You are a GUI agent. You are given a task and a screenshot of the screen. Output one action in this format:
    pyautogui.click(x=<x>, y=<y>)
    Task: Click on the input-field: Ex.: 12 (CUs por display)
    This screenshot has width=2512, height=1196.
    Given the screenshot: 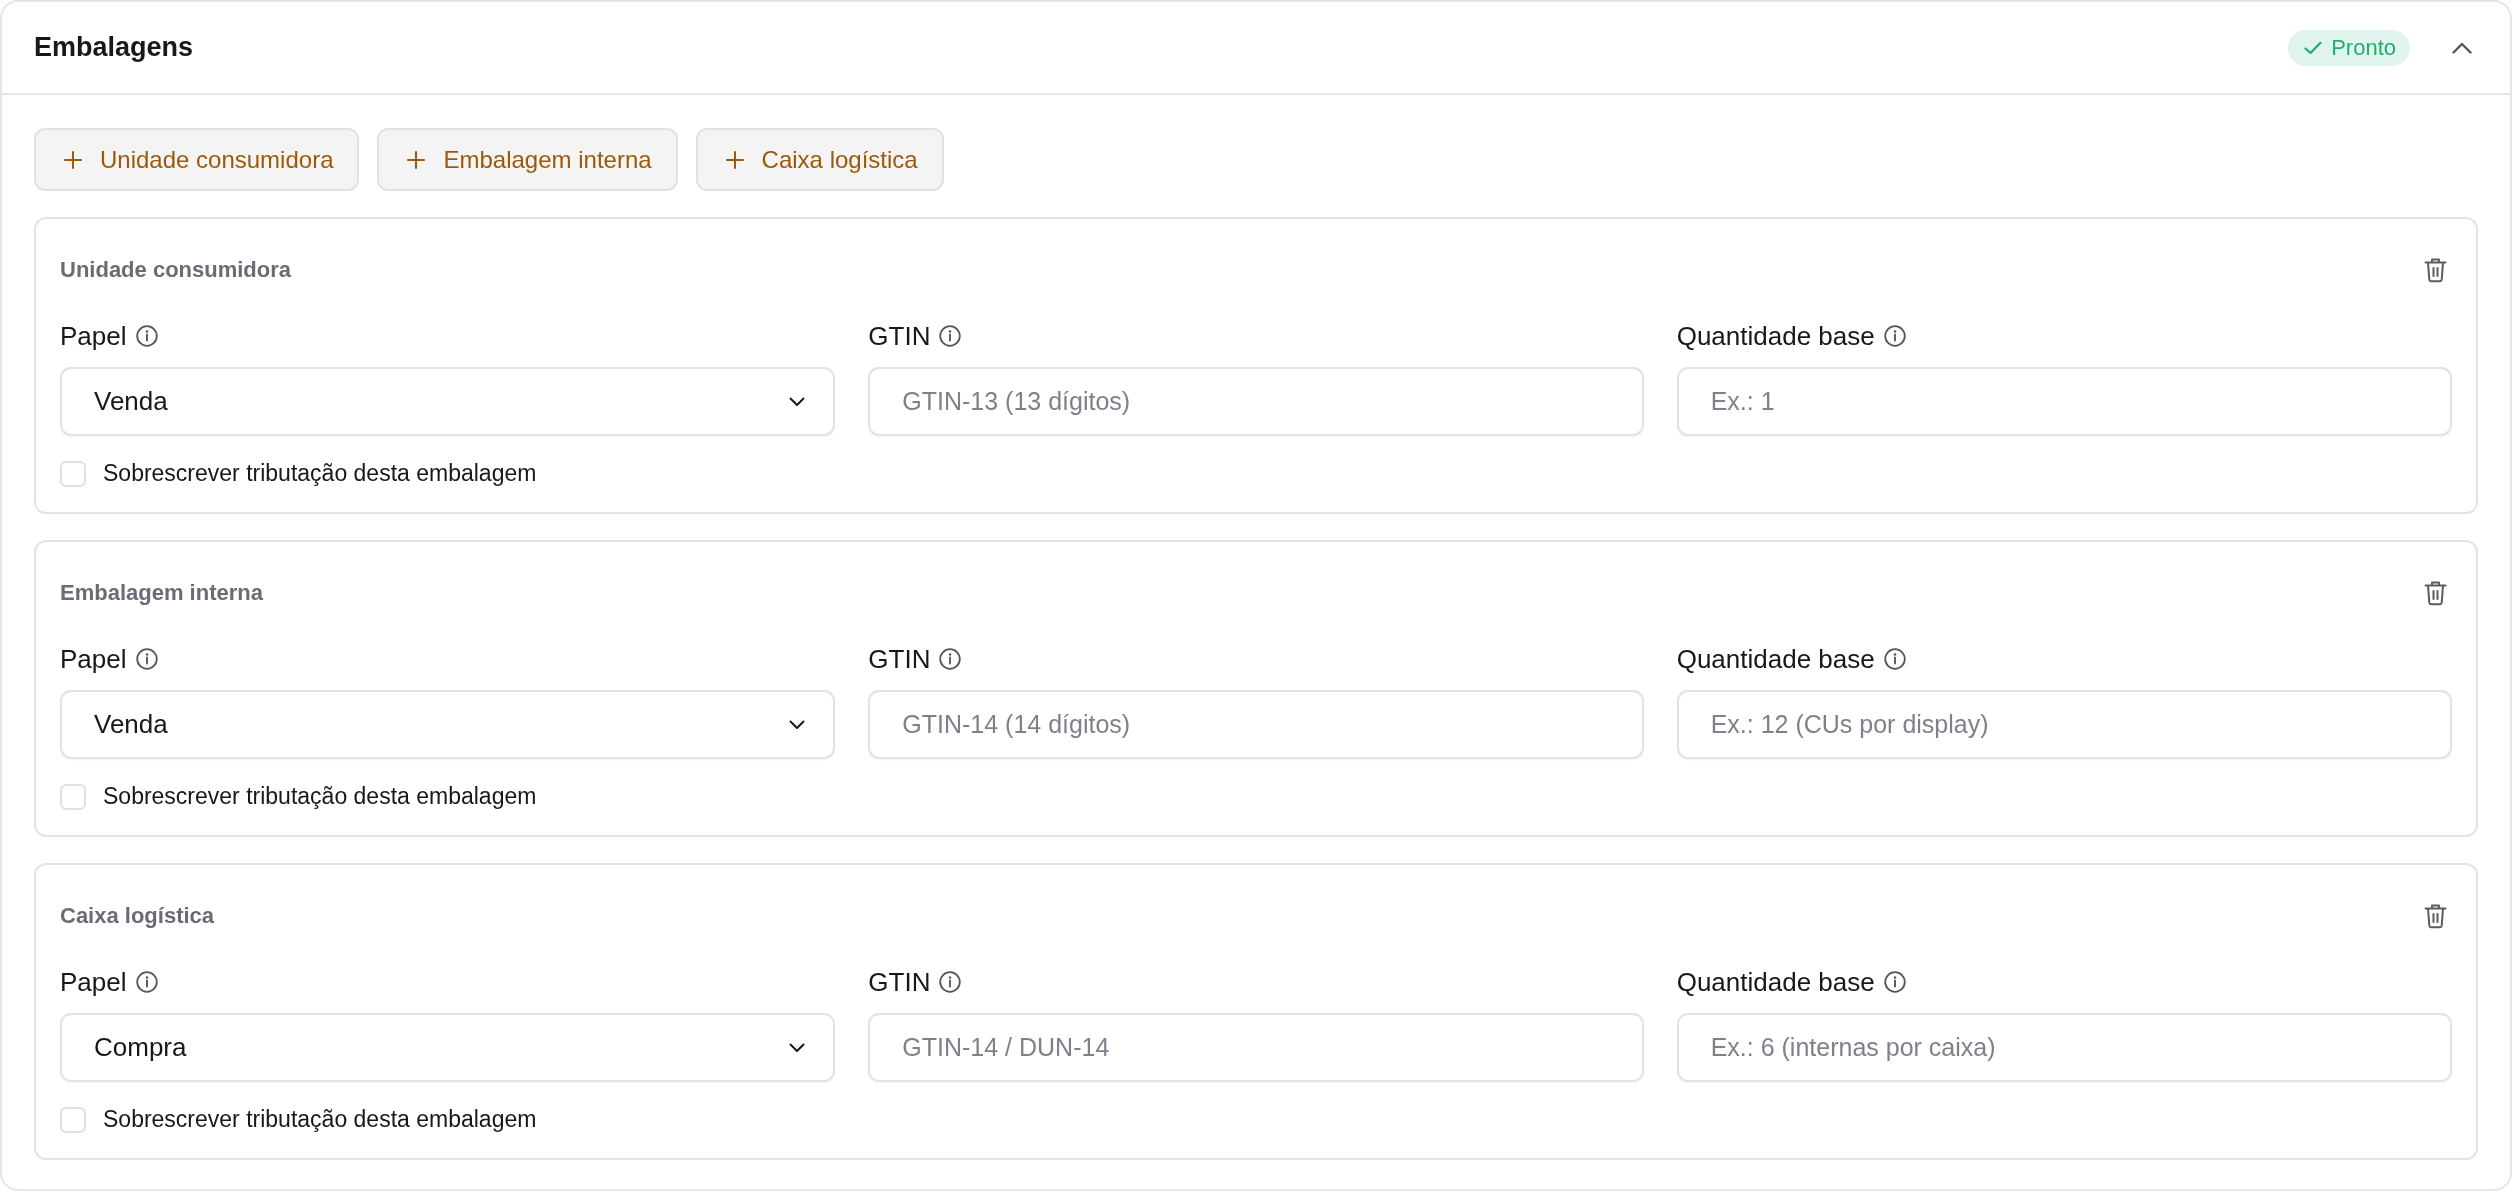 What is the action you would take?
    pyautogui.click(x=2064, y=724)
    